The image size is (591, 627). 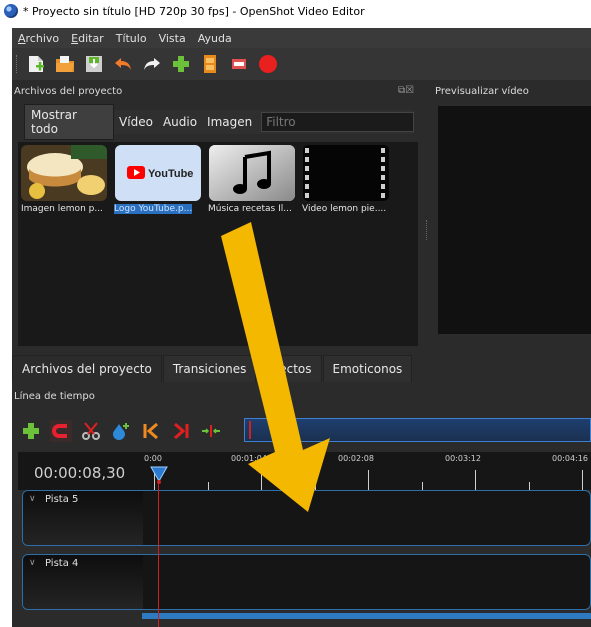 I want to click on track-pista-4: ∨ Pista 4, so click(x=306, y=582).